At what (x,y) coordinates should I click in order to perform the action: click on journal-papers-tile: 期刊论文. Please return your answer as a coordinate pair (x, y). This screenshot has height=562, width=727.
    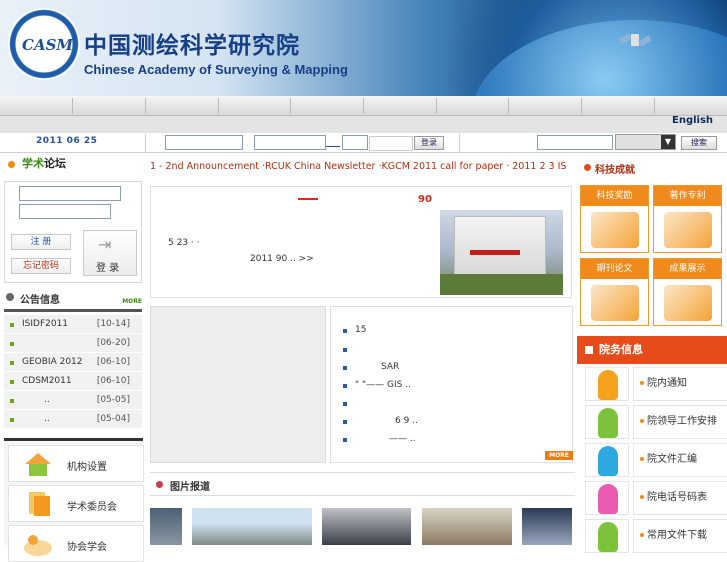
    Looking at the image, I should click on (614, 292).